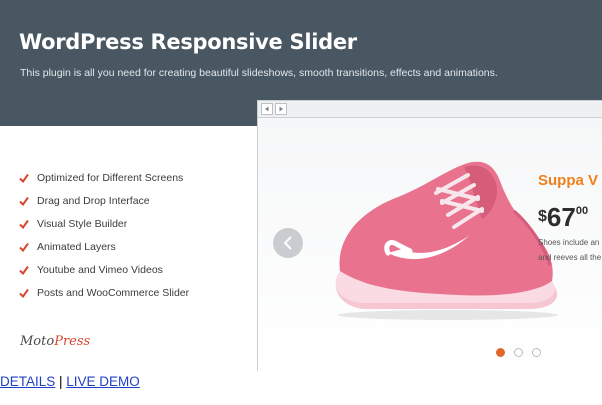  Describe the element at coordinates (103, 381) in the screenshot. I see `live-demo-link: LIVE DEMO` at that location.